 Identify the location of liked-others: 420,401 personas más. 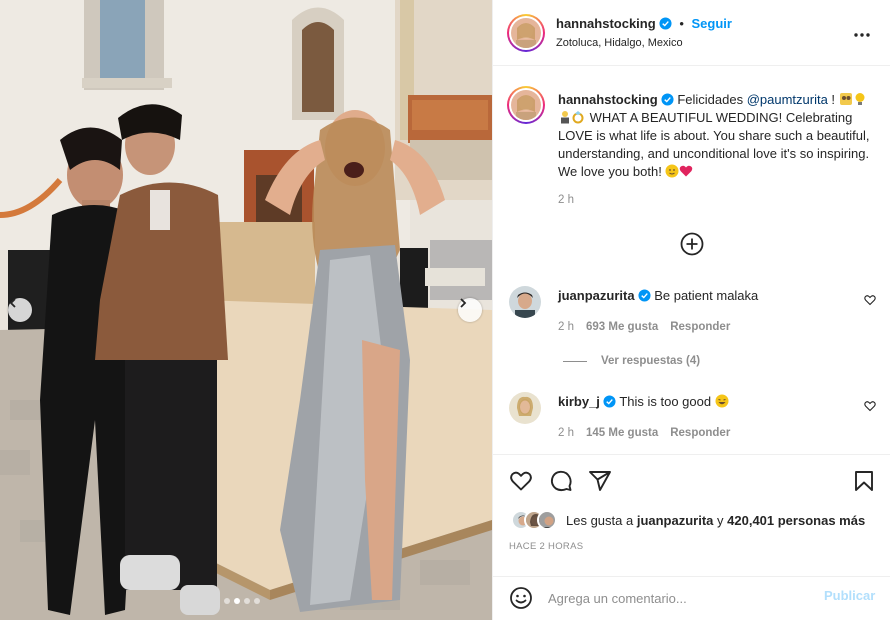
(796, 520).